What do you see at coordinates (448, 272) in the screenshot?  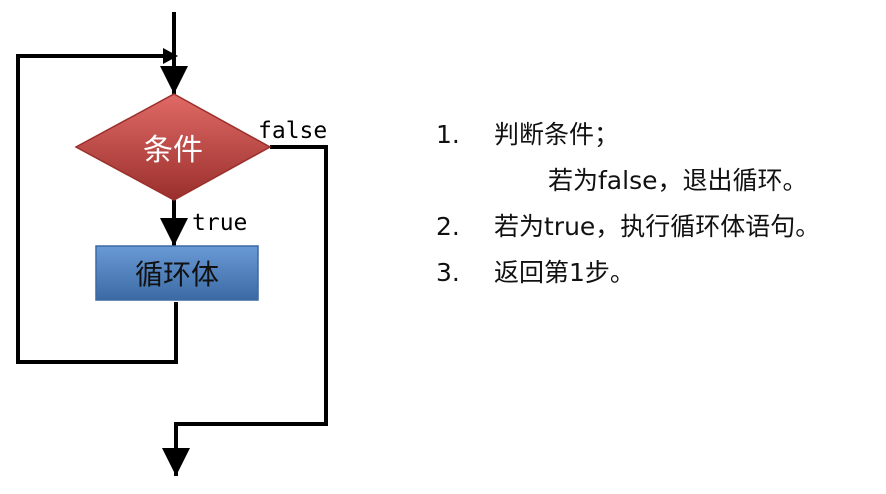 I see `step-number: 3.` at bounding box center [448, 272].